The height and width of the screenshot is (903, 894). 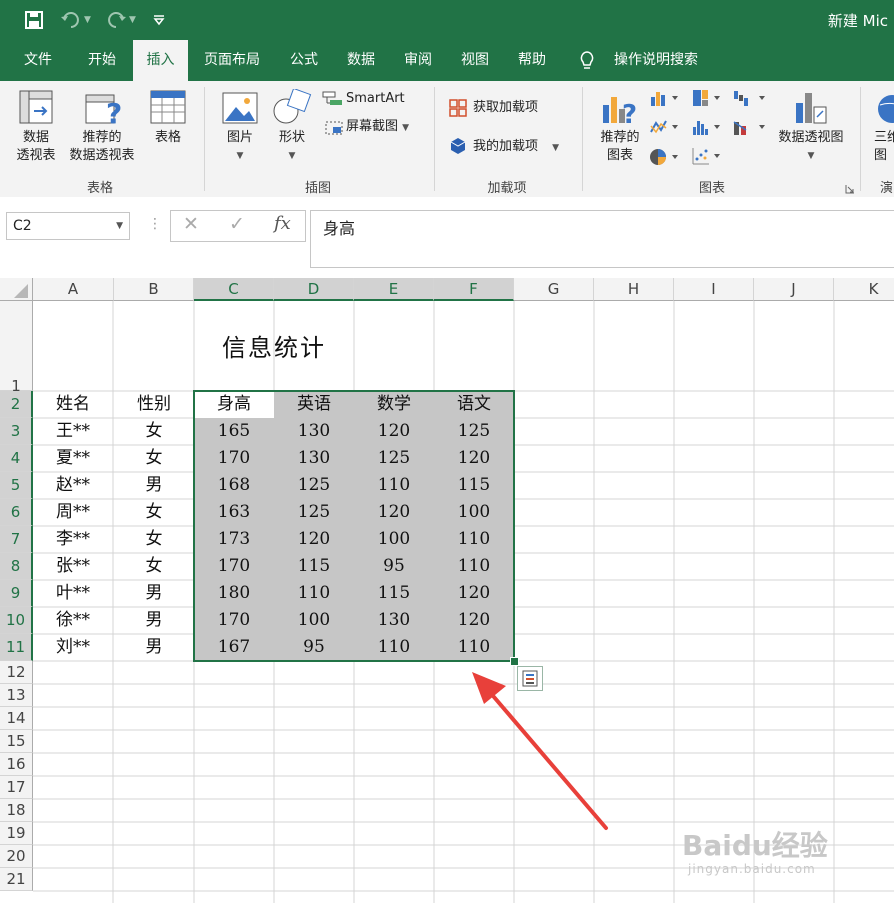 I want to click on statistic-chart-icon, so click(x=707, y=129).